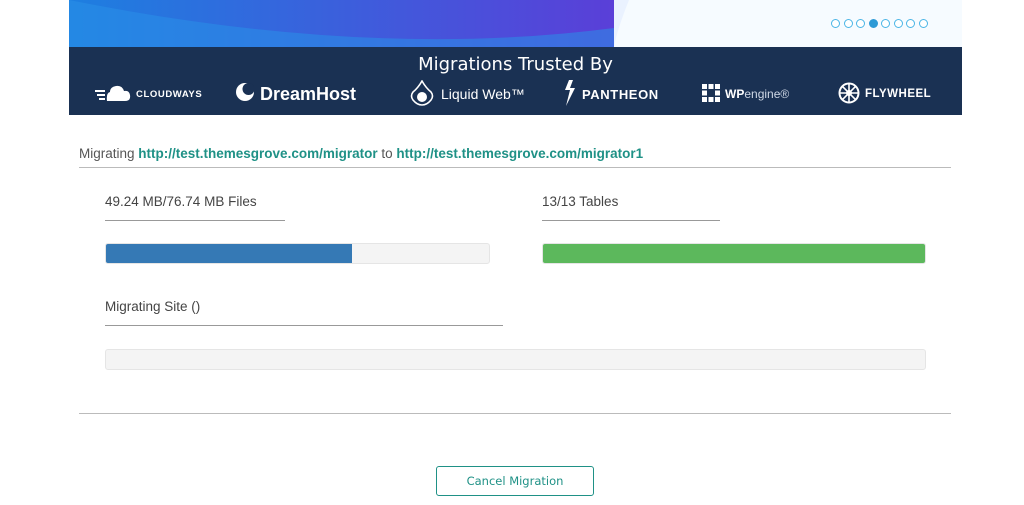 The height and width of the screenshot is (505, 1024). Describe the element at coordinates (519, 153) in the screenshot. I see `target-url-link: http://test.themesgrove.com/migrator1` at that location.